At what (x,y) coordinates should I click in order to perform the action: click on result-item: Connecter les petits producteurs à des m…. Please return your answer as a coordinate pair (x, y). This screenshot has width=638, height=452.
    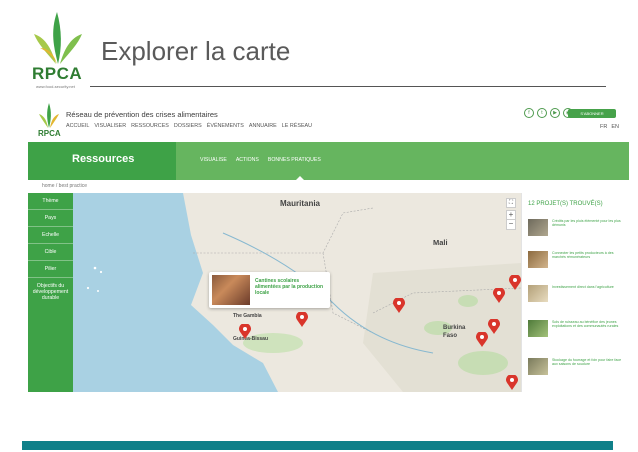
    Looking at the image, I should click on (578, 261).